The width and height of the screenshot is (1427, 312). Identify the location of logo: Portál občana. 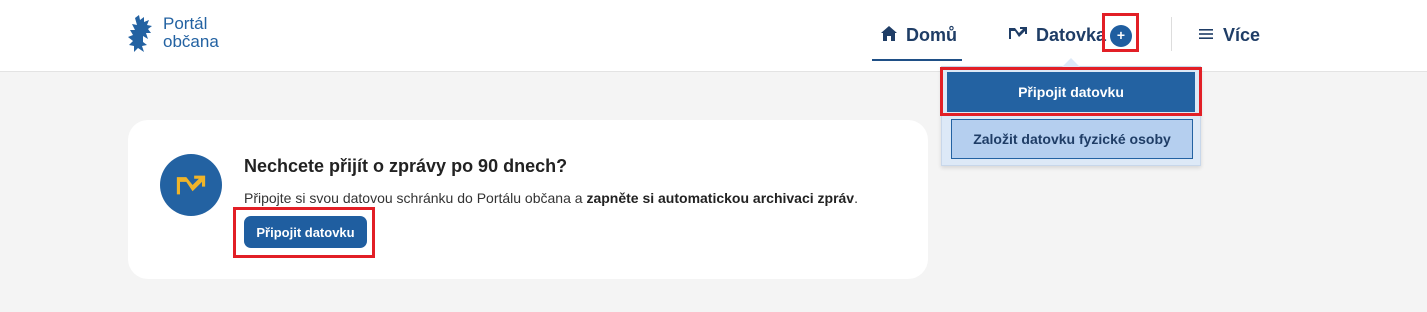
(173, 34).